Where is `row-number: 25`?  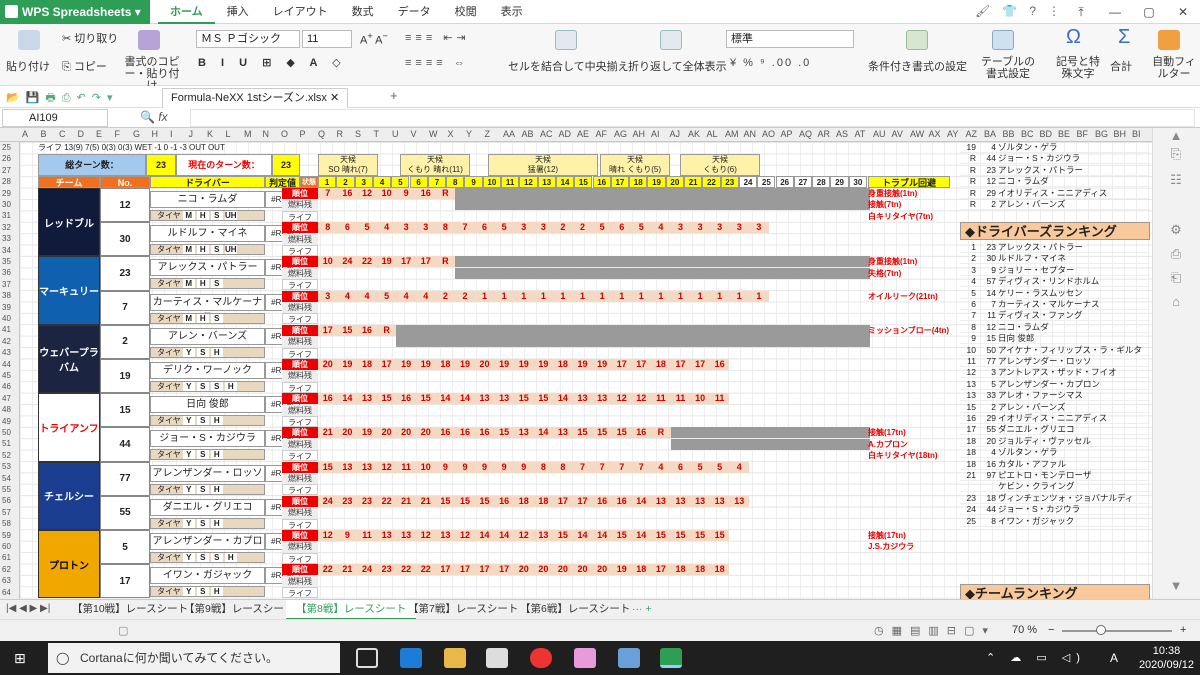 row-number: 25 is located at coordinates (6, 147).